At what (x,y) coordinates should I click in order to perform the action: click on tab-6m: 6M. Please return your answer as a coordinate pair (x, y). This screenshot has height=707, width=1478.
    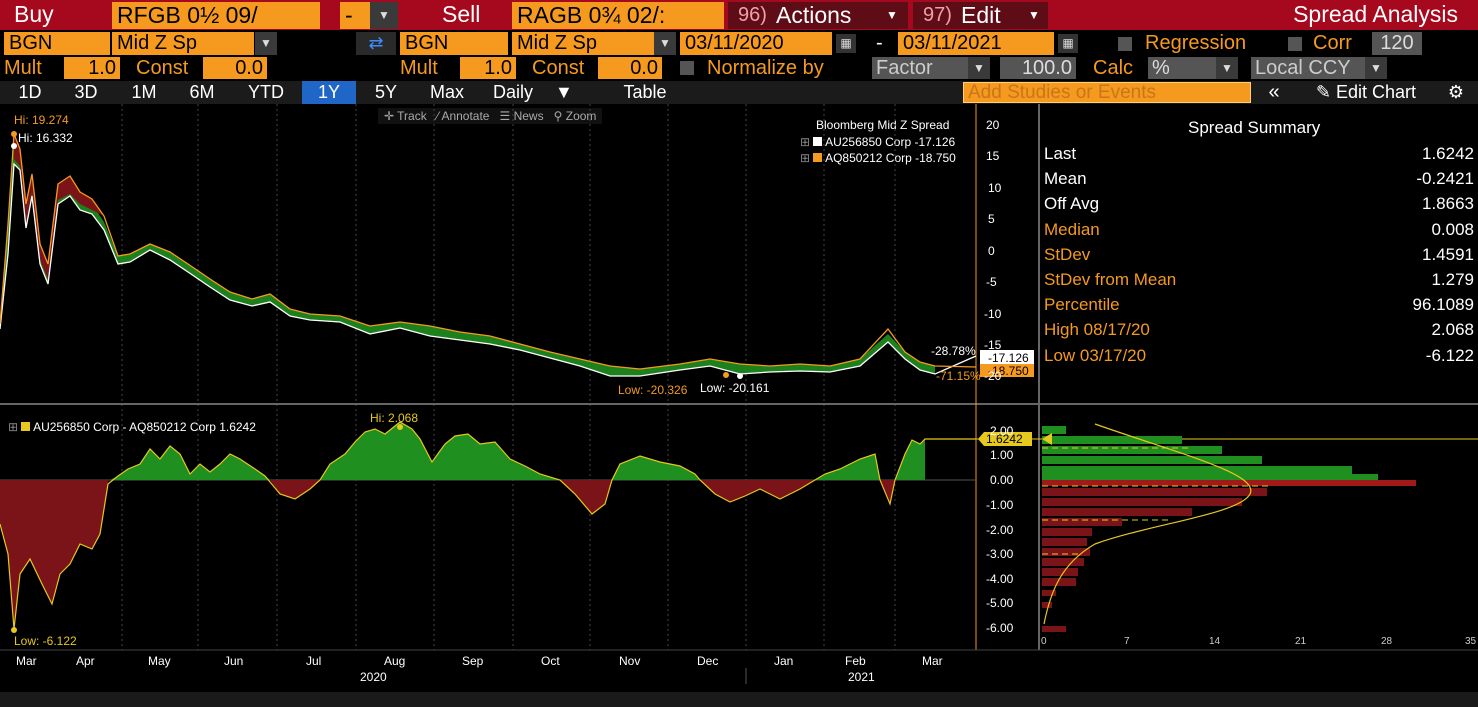
    Looking at the image, I should click on (202, 92).